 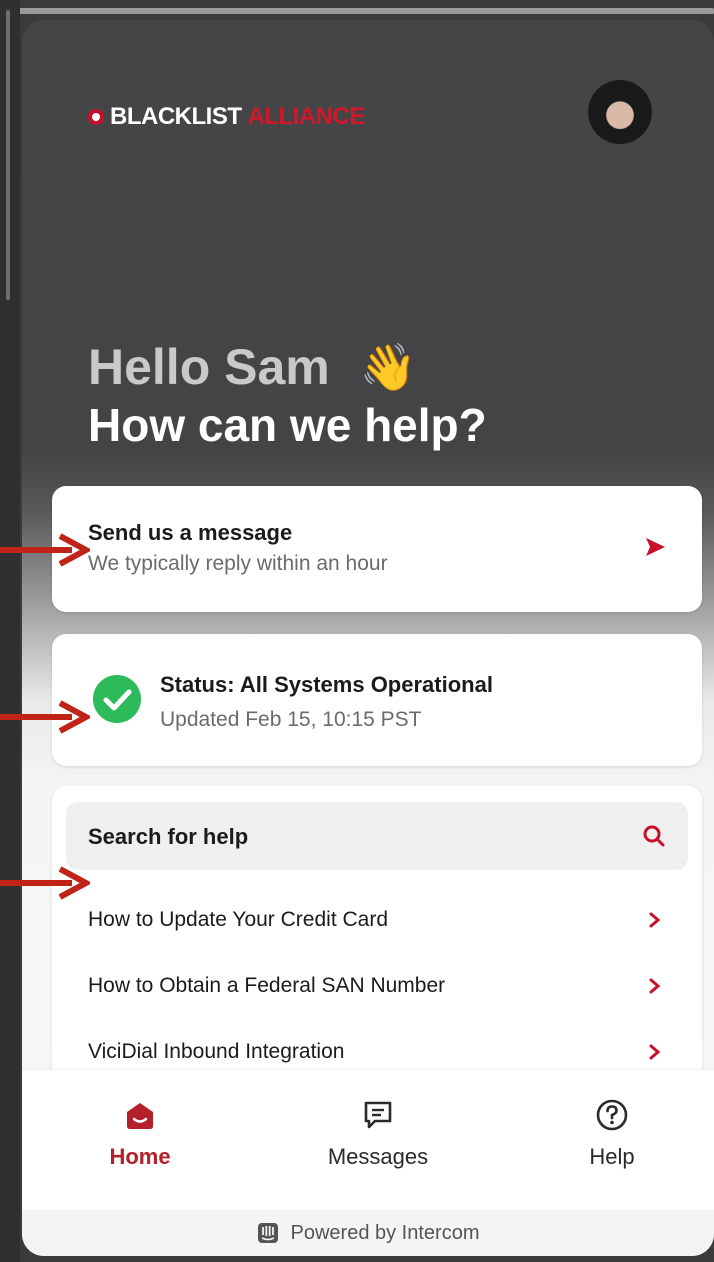 What do you see at coordinates (378, 1156) in the screenshot?
I see `nav-messages-label: Messages` at bounding box center [378, 1156].